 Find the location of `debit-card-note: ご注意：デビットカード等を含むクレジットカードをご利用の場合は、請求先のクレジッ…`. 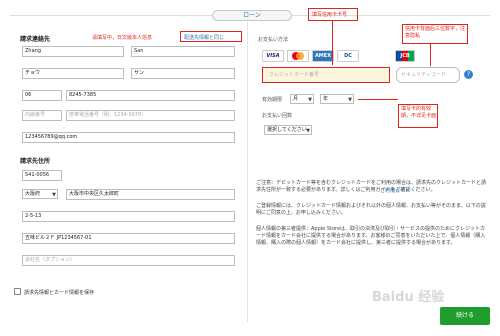

debit-card-note: ご注意：デビットカード等を含むクレジットカードをご利用の場合は、請求先のクレジッ… is located at coordinates (372, 187).